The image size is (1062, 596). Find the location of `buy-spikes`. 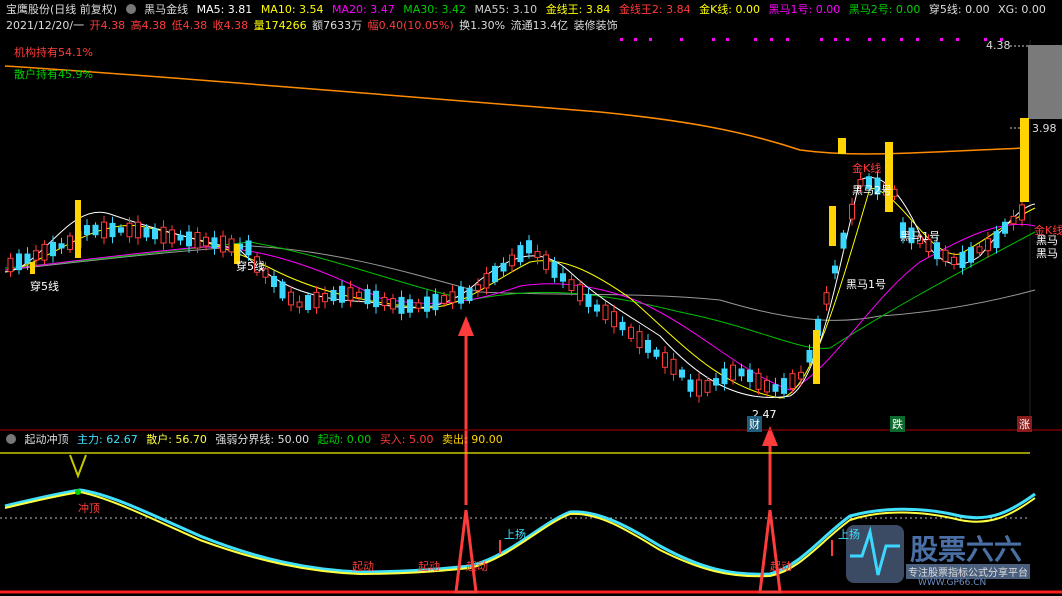

buy-spikes is located at coordinates (454, 541).